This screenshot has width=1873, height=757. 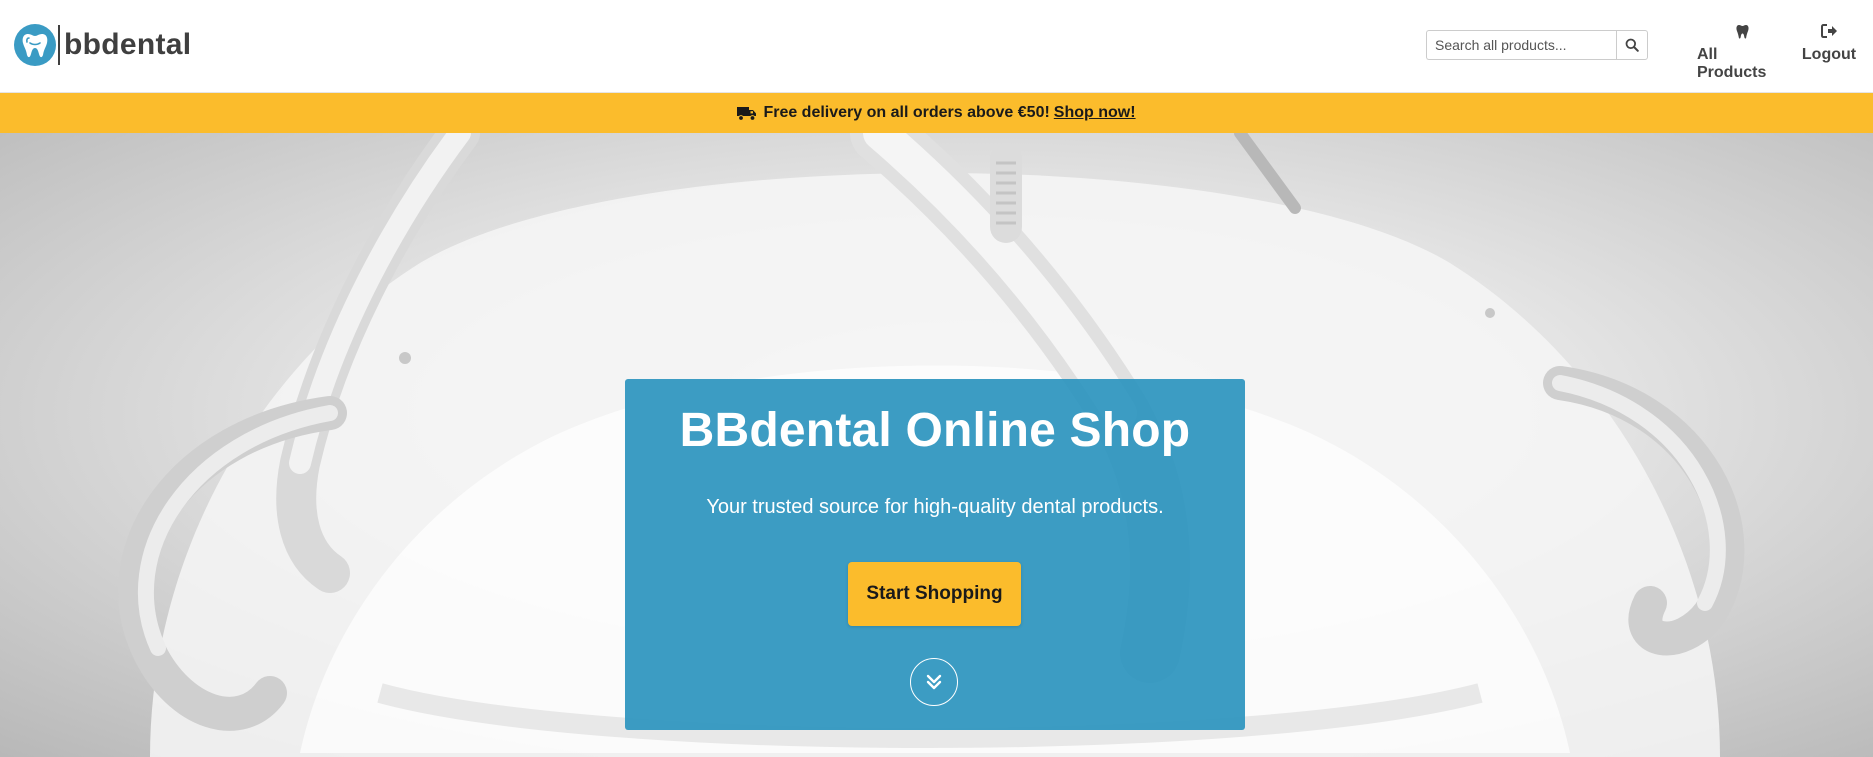 What do you see at coordinates (59, 45) in the screenshot?
I see `logo-divider` at bounding box center [59, 45].